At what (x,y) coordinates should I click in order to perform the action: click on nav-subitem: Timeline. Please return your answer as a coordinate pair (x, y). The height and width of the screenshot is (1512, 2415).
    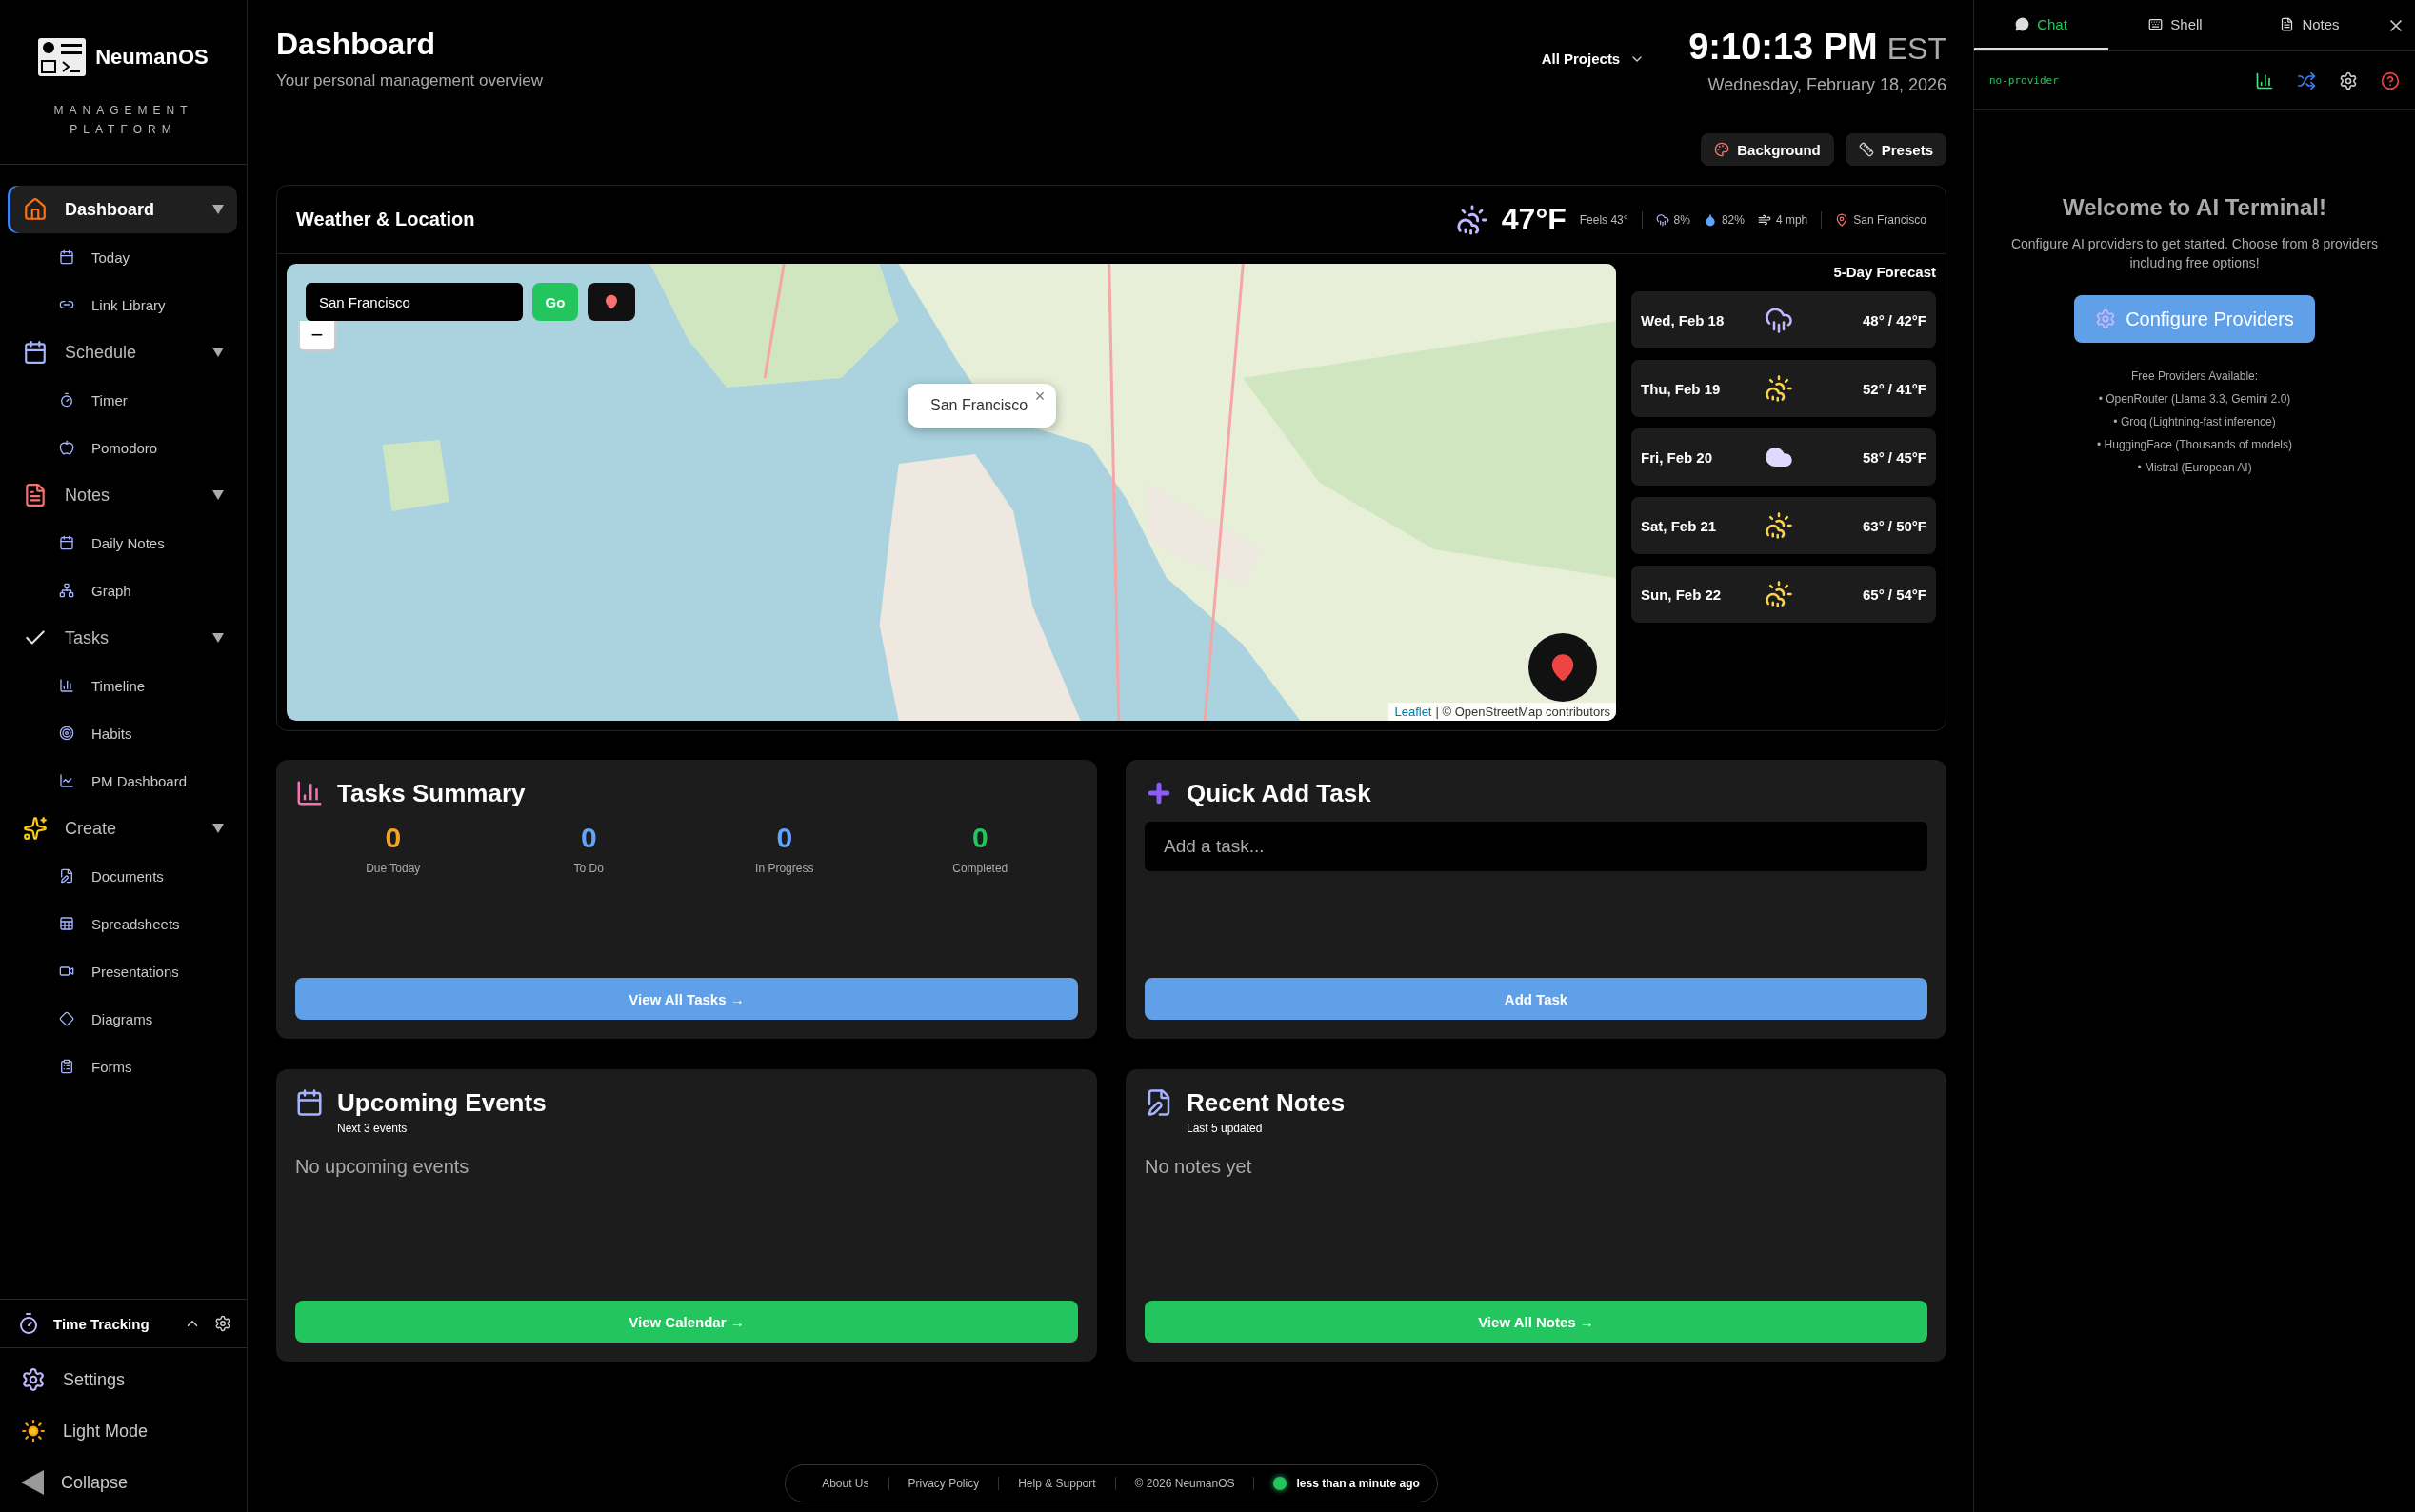
    Looking at the image, I should click on (123, 685).